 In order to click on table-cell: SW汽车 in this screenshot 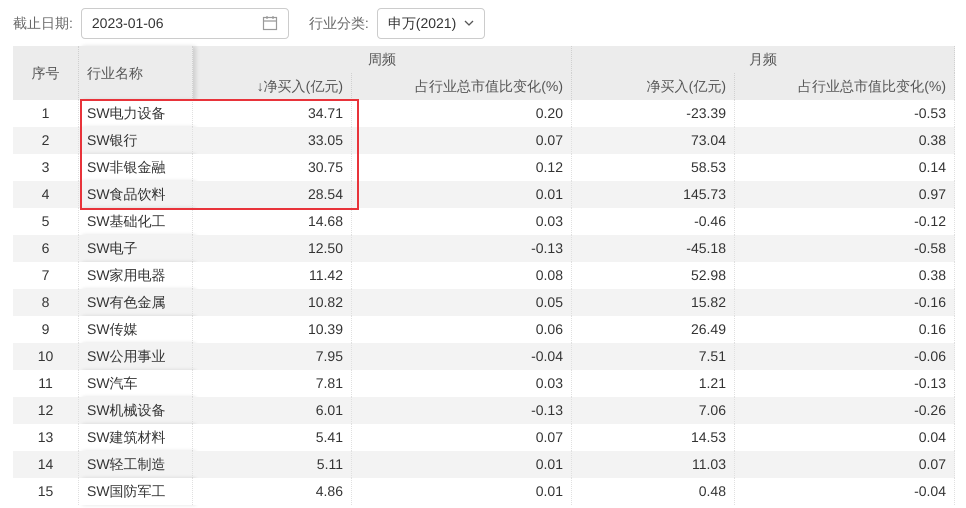, I will do `click(136, 383)`.